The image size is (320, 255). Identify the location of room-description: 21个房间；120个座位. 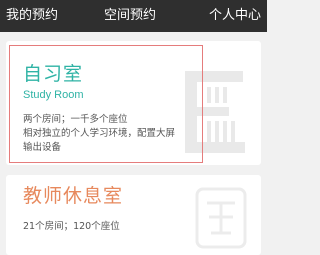
(71, 227).